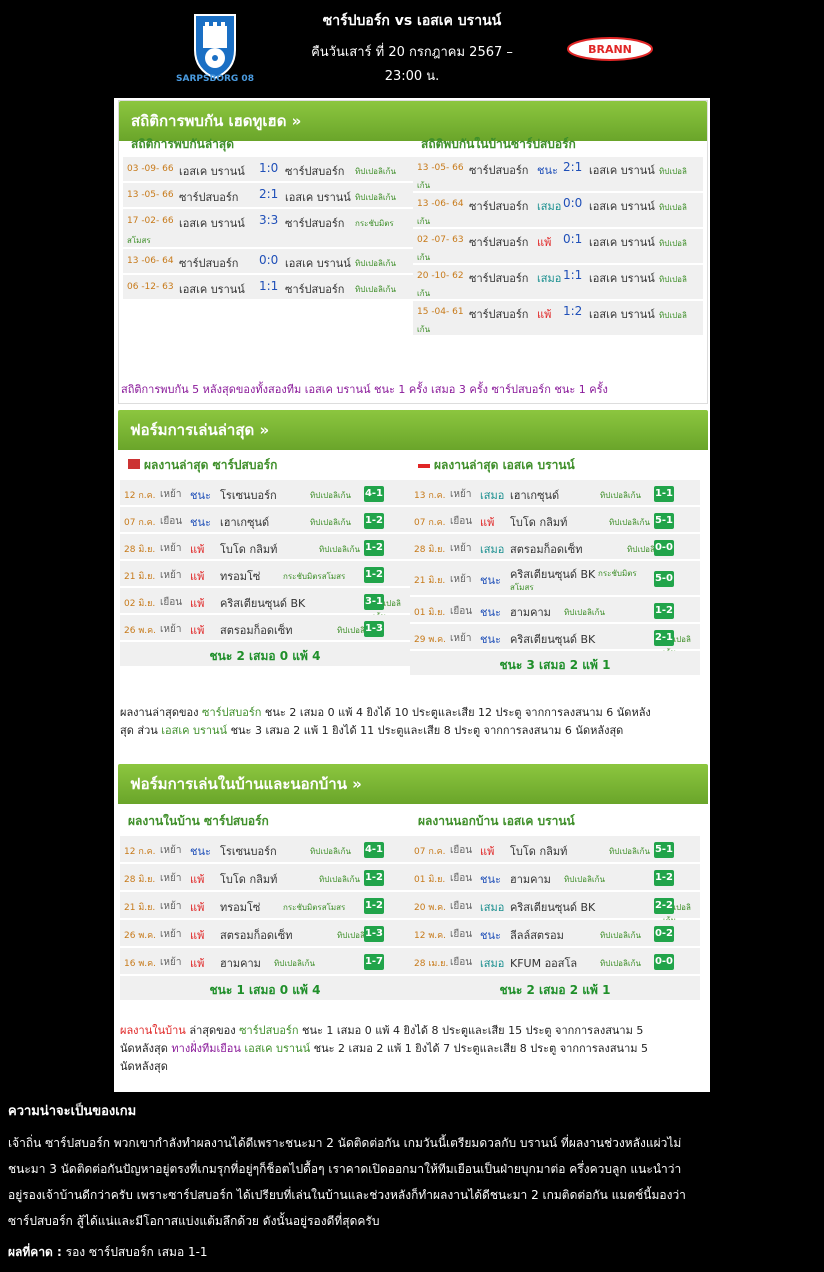  I want to click on match-date: 06 -12- 63, so click(150, 287).